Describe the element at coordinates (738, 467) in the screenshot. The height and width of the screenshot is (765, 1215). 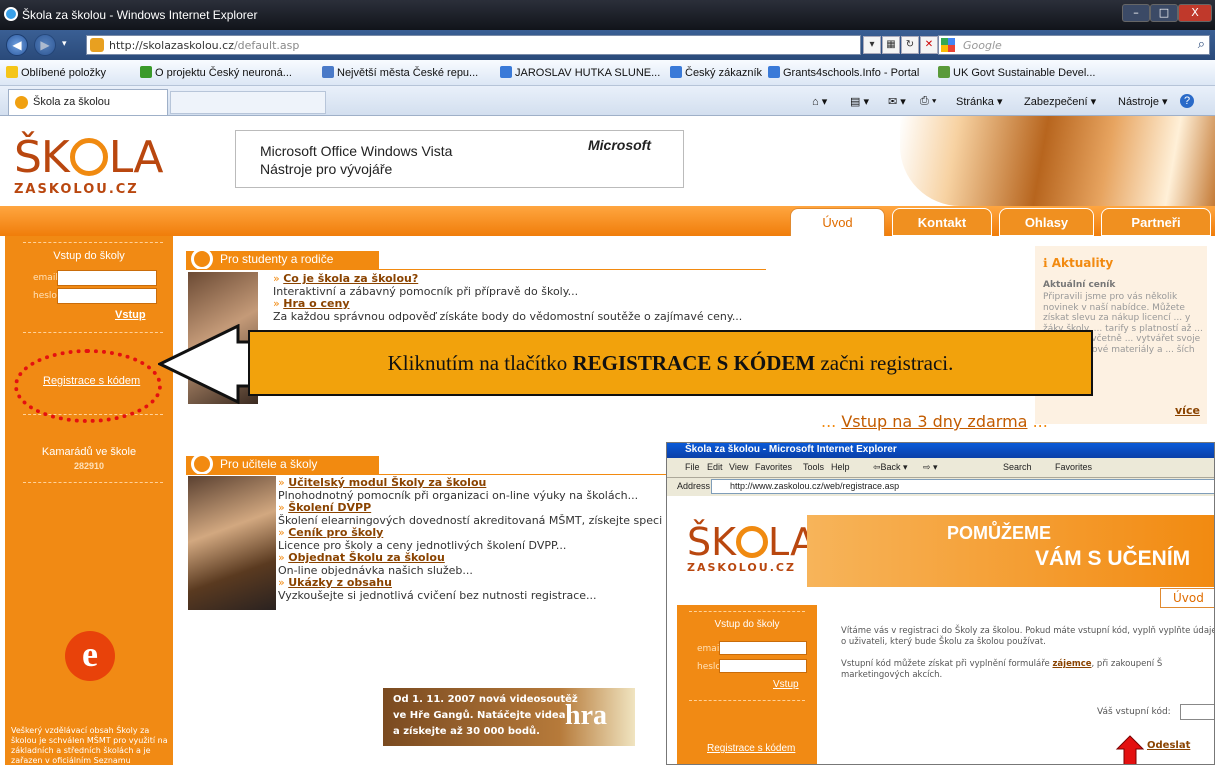
I see `inset-menu-item: View` at that location.